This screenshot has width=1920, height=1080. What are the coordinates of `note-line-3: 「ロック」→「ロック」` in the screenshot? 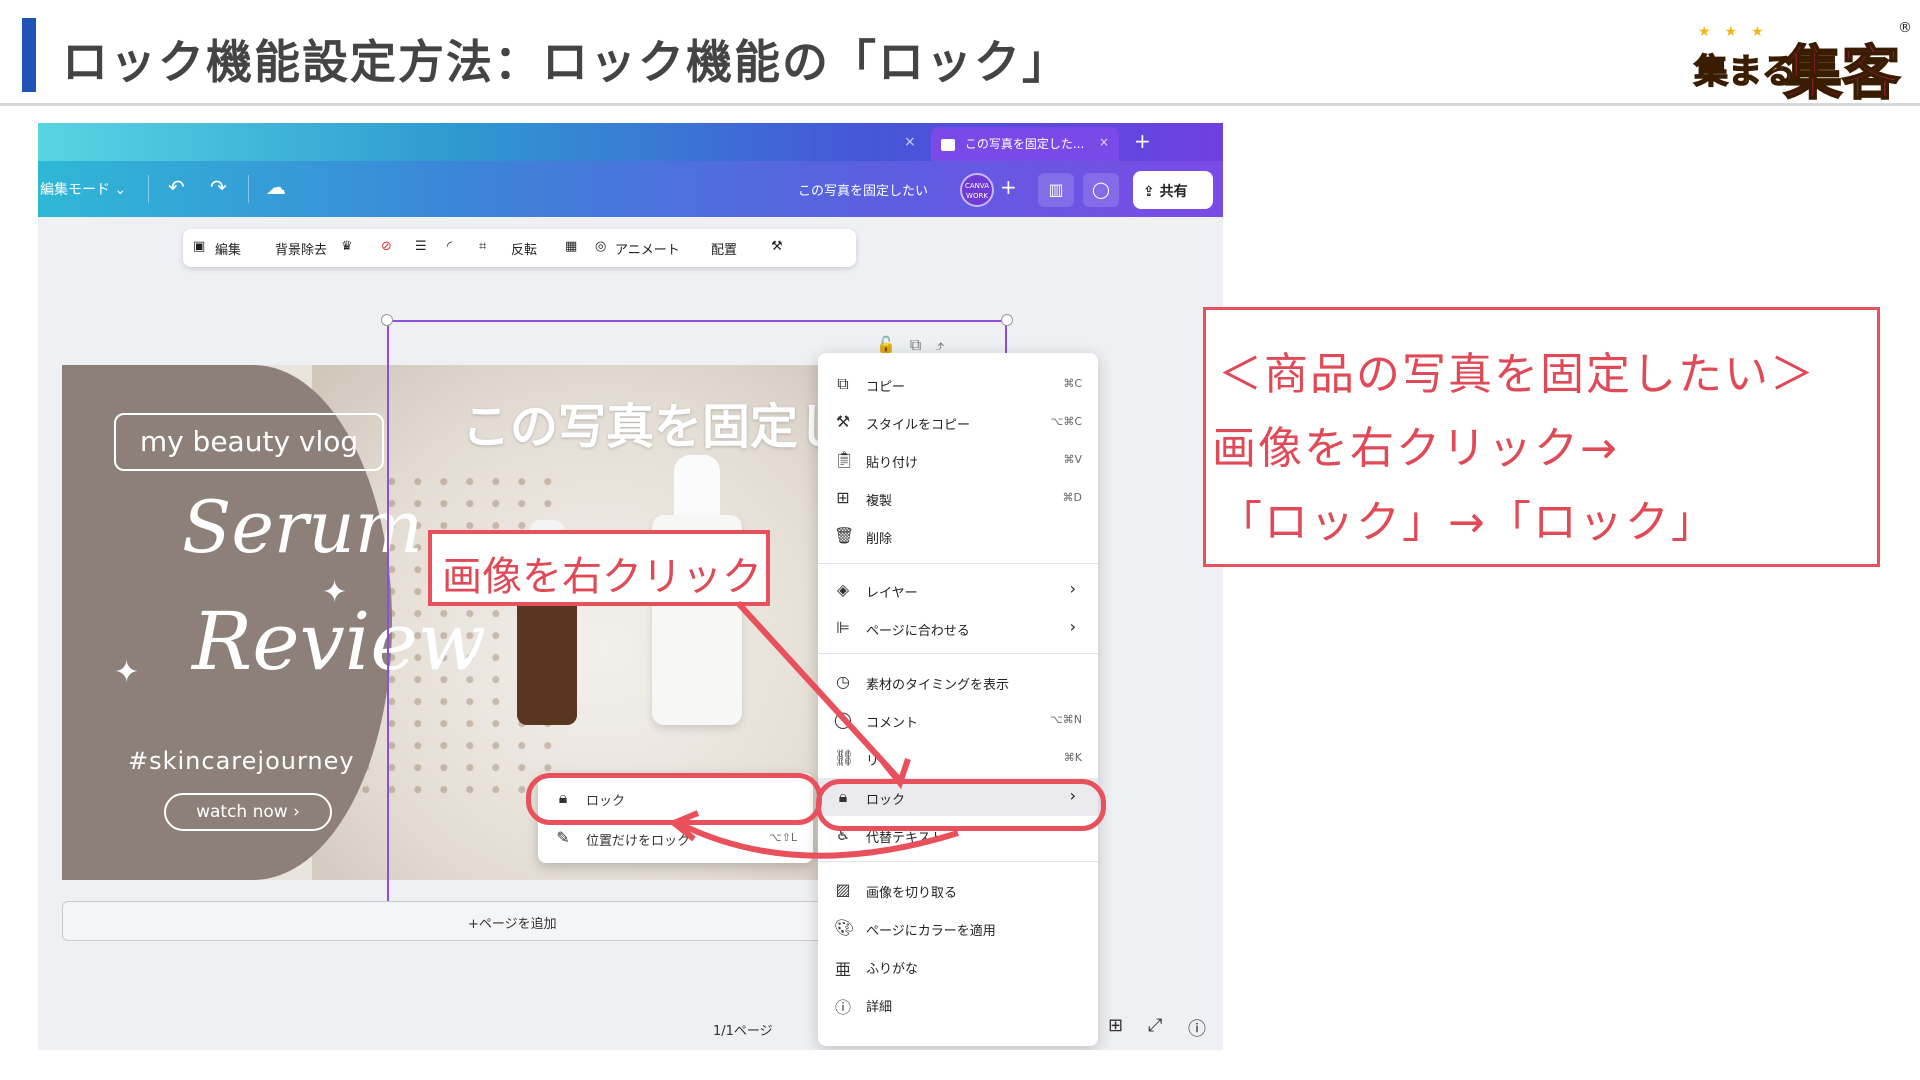 It's located at (1467, 522).